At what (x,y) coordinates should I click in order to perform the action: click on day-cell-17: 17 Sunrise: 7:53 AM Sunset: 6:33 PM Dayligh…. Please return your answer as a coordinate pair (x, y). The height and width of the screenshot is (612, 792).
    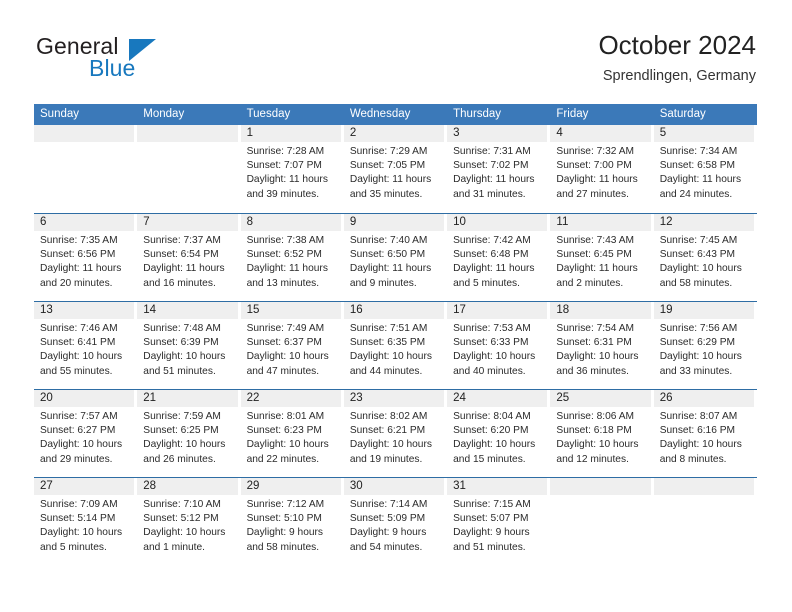
    Looking at the image, I should click on (498, 345).